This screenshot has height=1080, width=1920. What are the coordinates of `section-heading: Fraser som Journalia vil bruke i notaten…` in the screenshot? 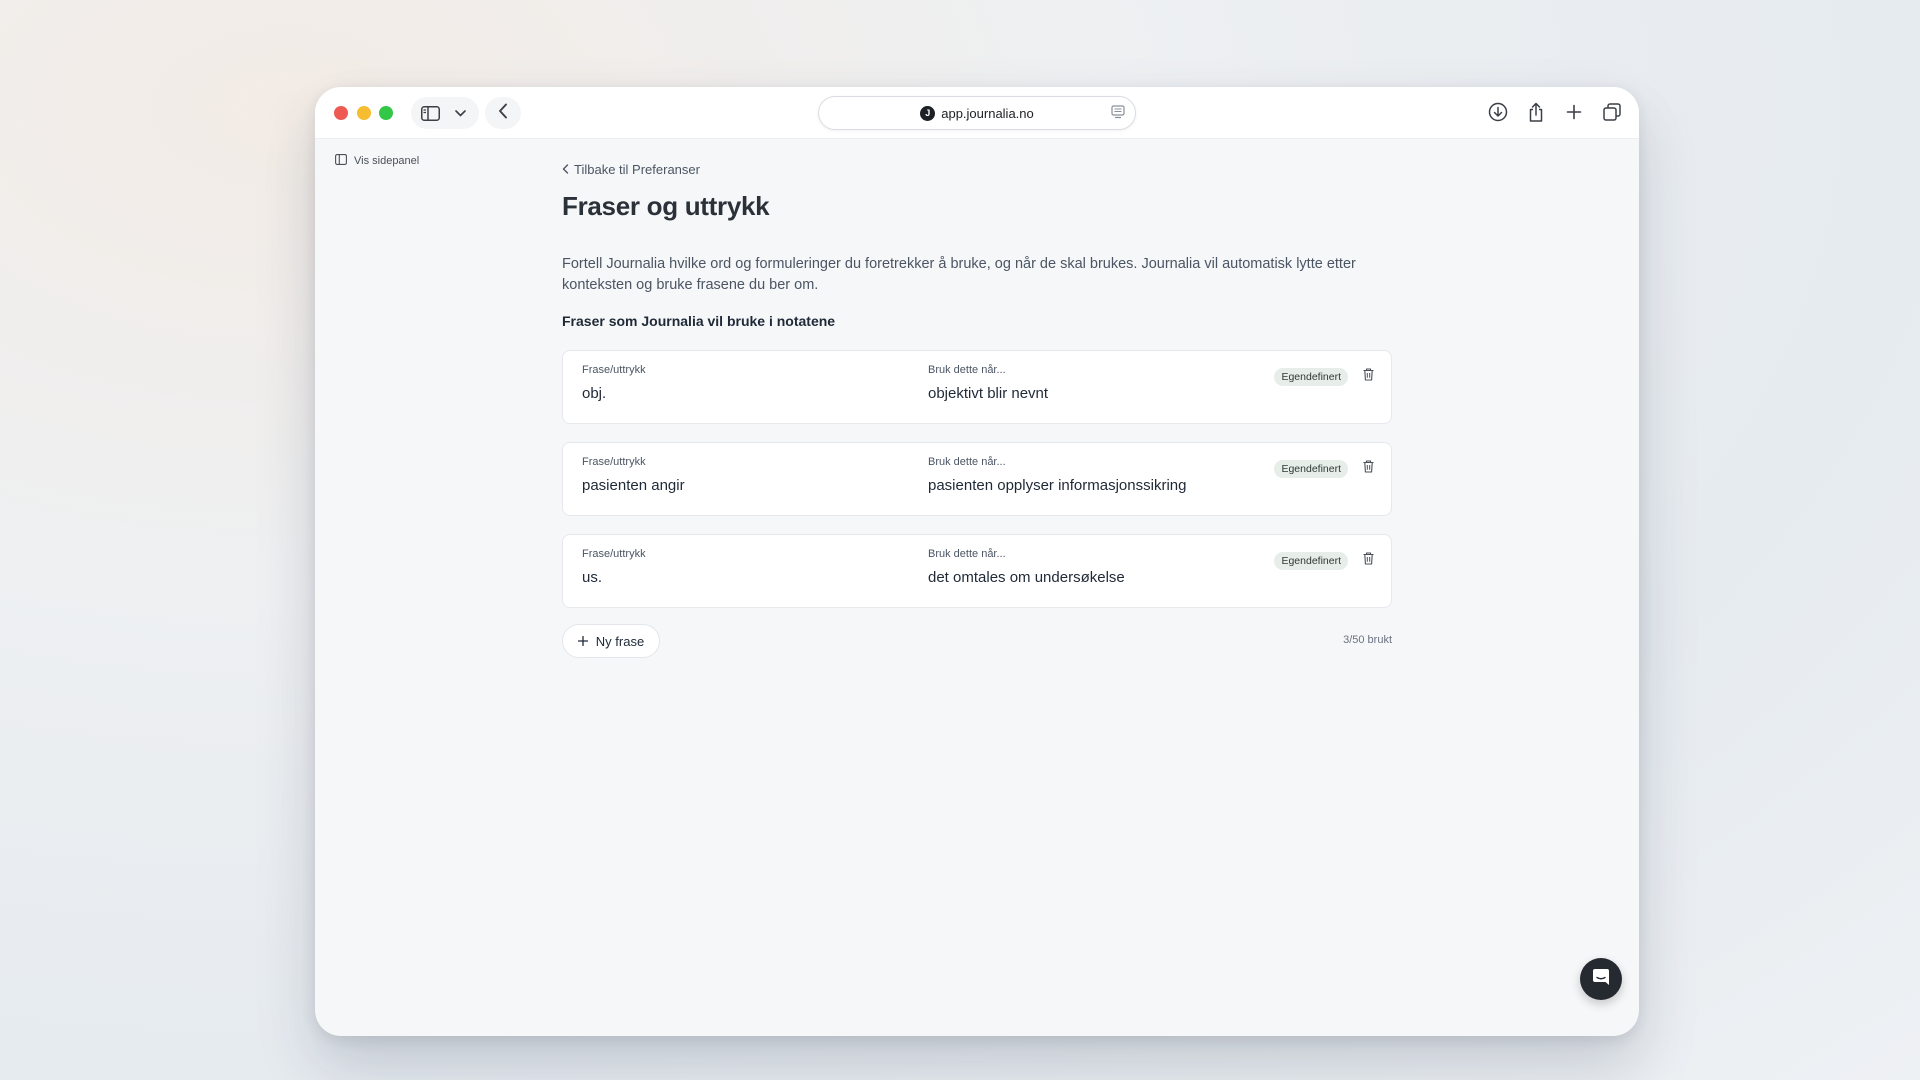 It's located at (699, 321).